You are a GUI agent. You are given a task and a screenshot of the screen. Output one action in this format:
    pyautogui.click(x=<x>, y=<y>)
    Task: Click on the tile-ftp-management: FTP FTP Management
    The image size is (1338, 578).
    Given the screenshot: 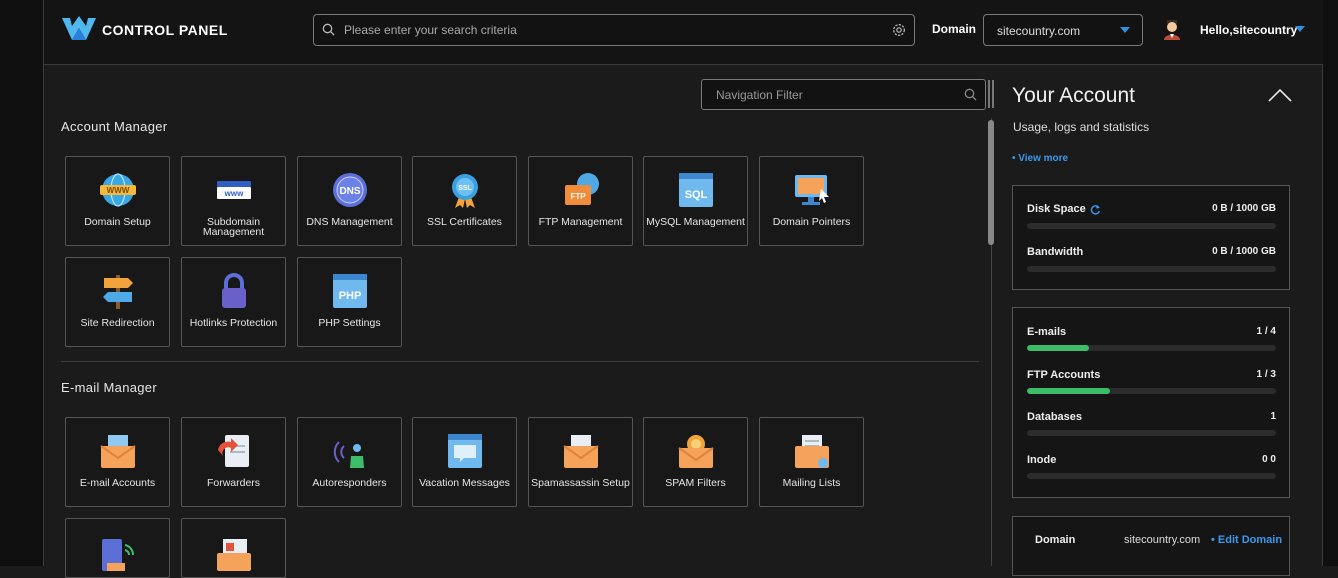 What is the action you would take?
    pyautogui.click(x=580, y=201)
    